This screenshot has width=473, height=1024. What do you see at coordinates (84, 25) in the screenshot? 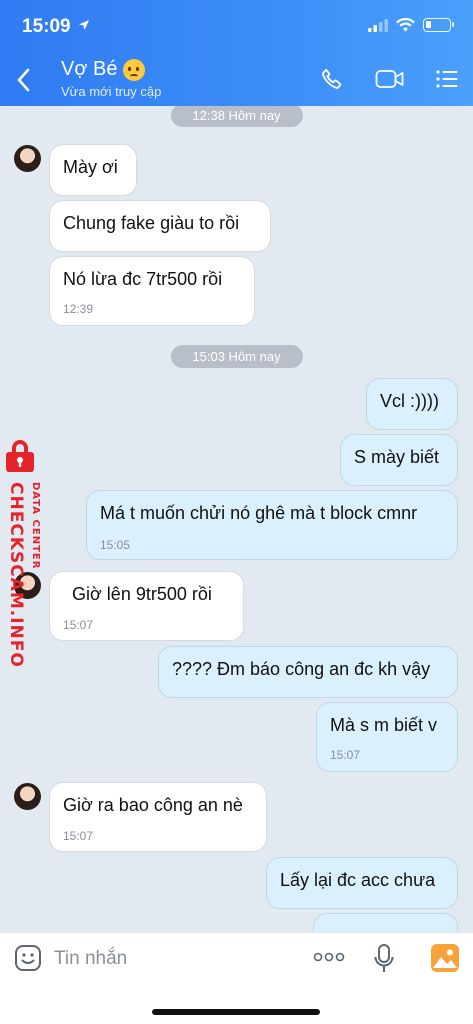
I see `location-arrow-icon` at bounding box center [84, 25].